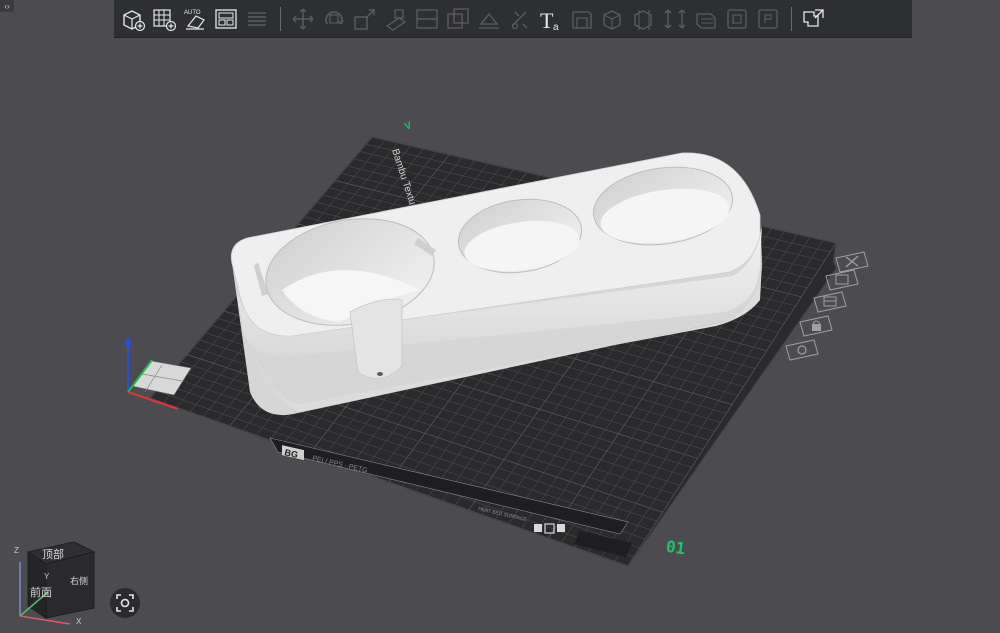 The width and height of the screenshot is (1000, 633). I want to click on lay-on-face-icon, so click(396, 19).